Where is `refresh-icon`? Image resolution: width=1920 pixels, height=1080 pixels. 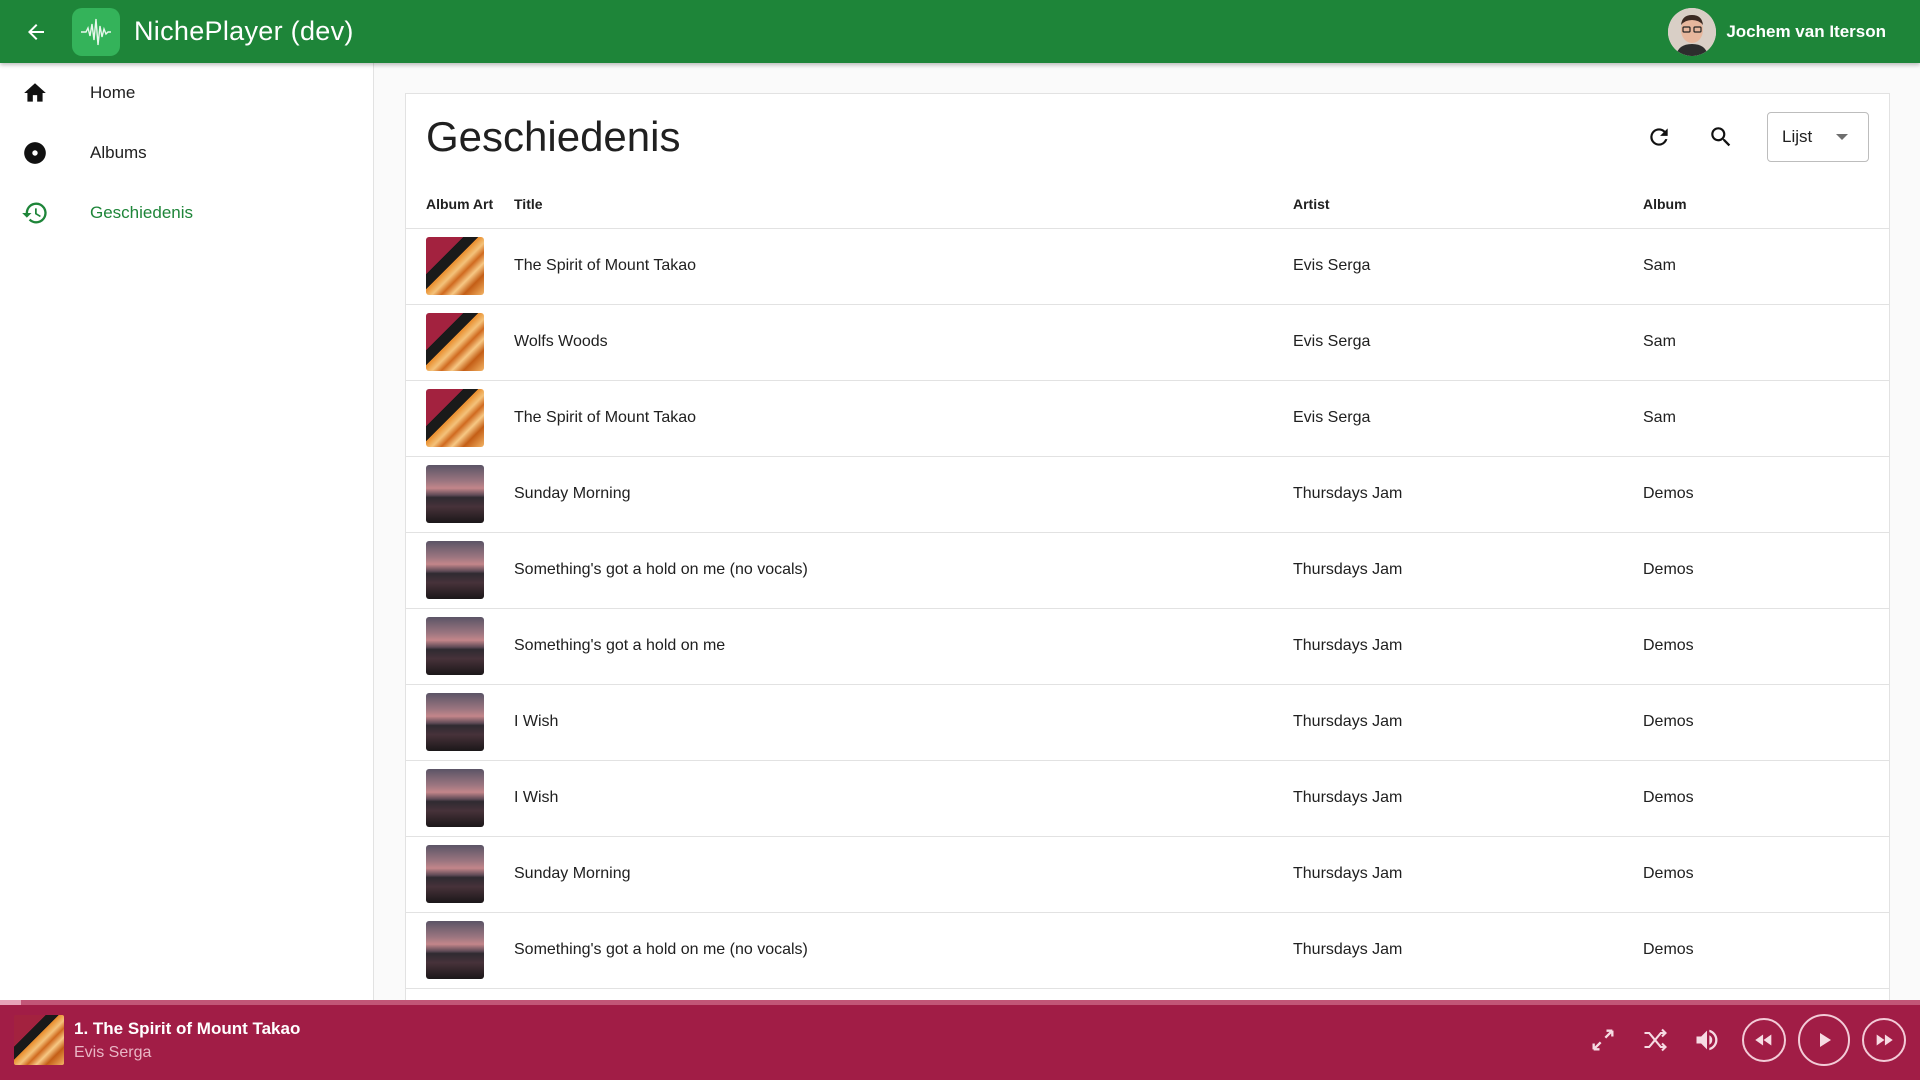 refresh-icon is located at coordinates (1659, 137).